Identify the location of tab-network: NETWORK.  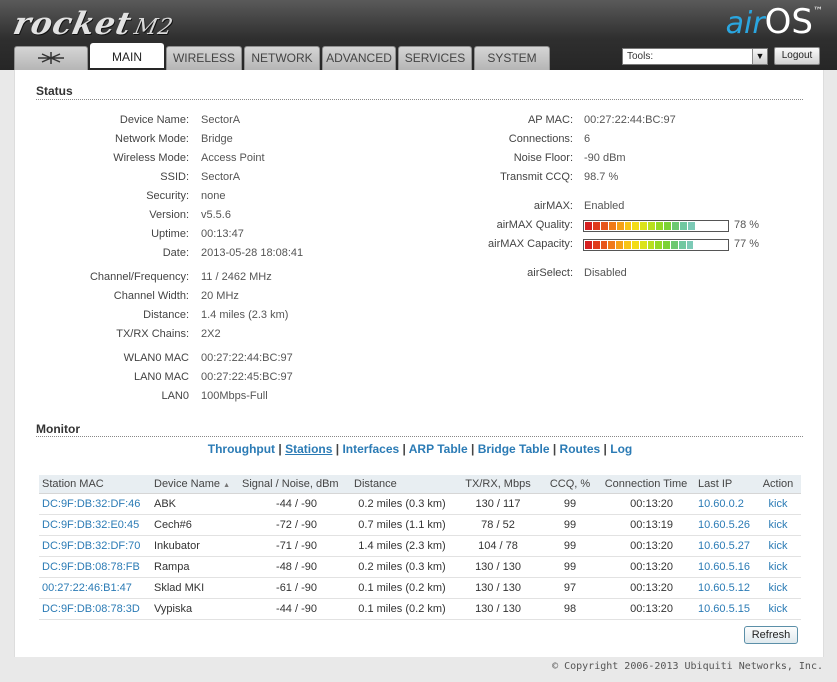
(282, 58).